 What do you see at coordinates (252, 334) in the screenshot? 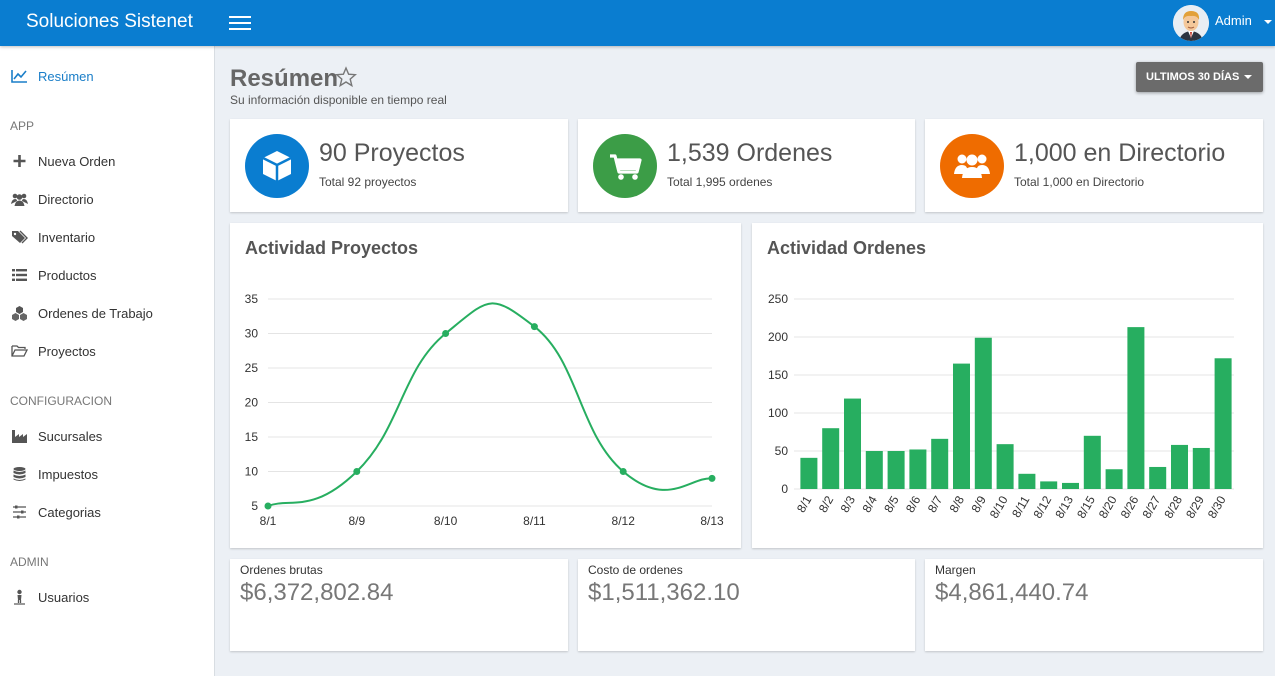
I see `y-tick-label: 30` at bounding box center [252, 334].